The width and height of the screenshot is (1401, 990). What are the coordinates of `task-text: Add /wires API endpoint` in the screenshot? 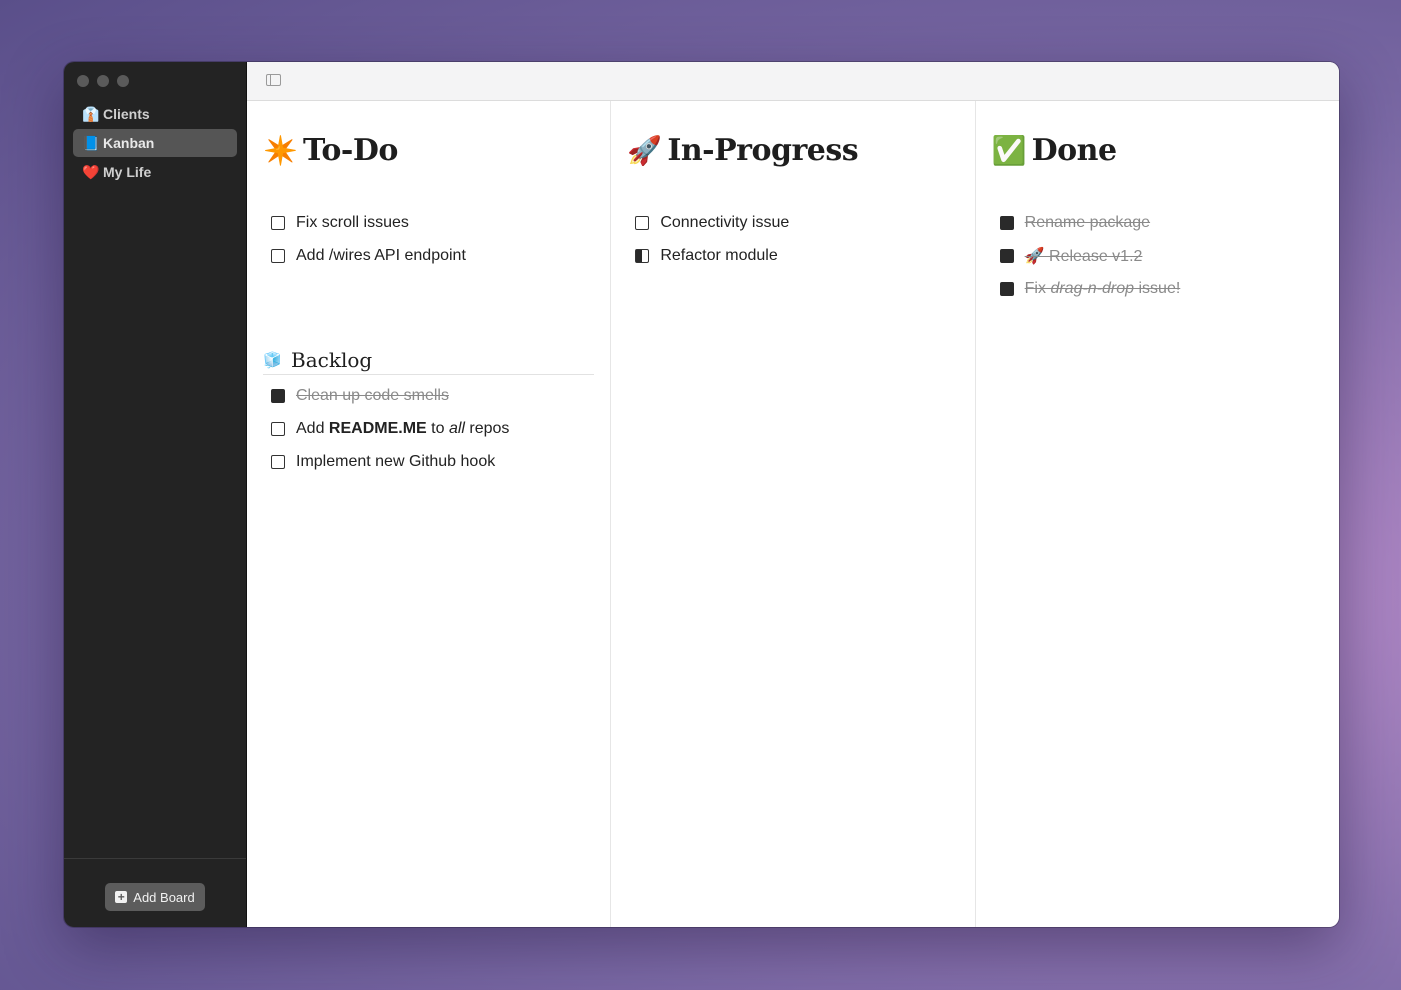 It's located at (381, 255).